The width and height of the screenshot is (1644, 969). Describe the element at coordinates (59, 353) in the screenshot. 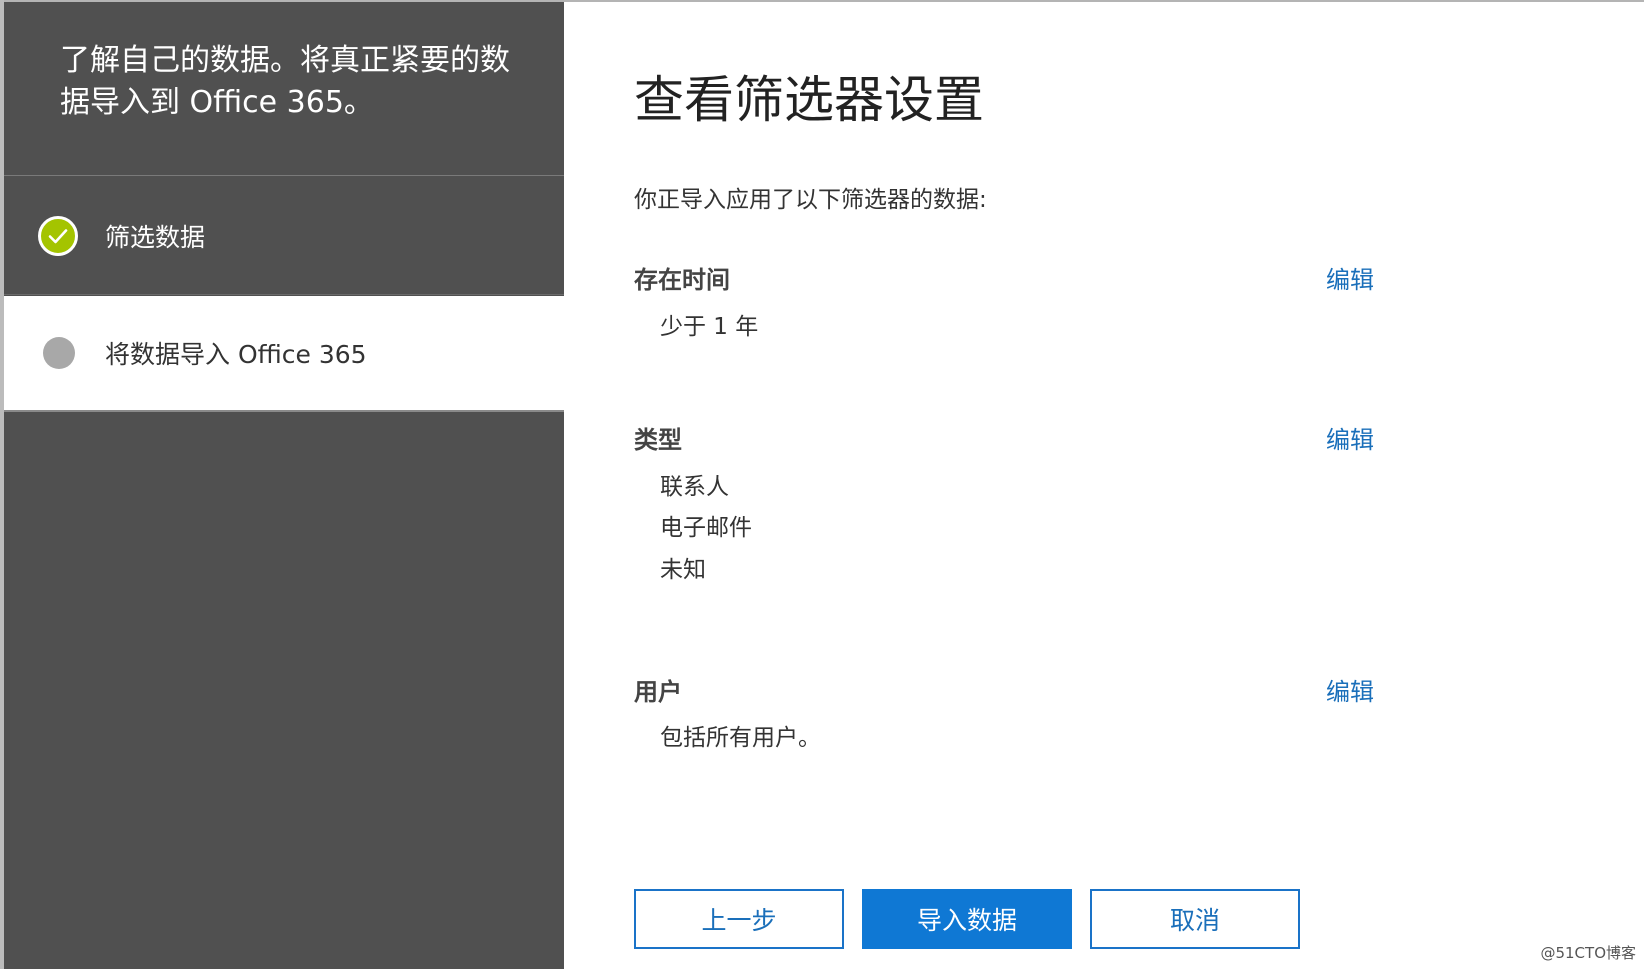

I see `circle-icon` at that location.